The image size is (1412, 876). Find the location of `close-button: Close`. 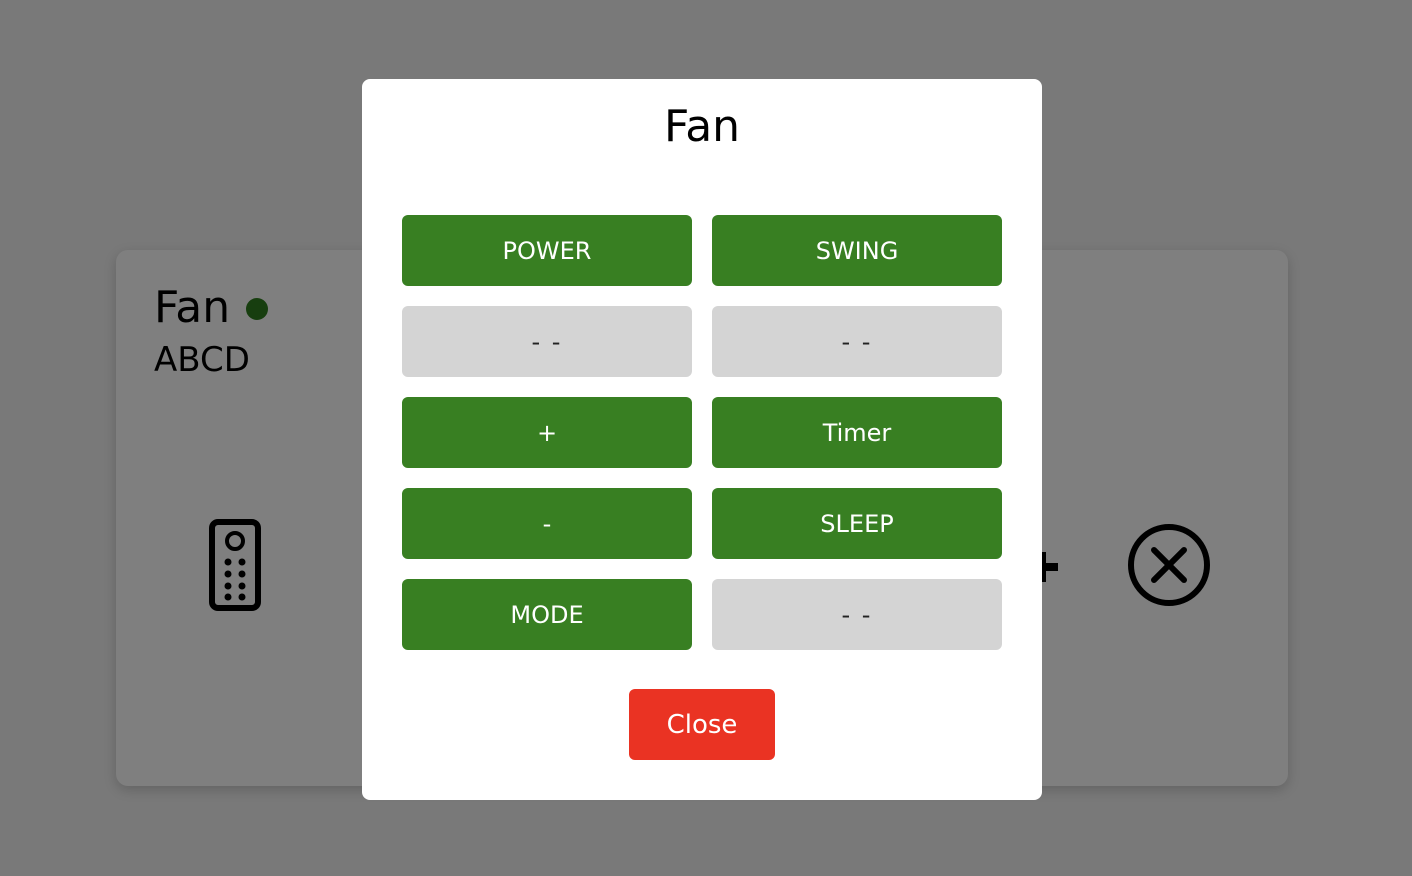

close-button: Close is located at coordinates (702, 724).